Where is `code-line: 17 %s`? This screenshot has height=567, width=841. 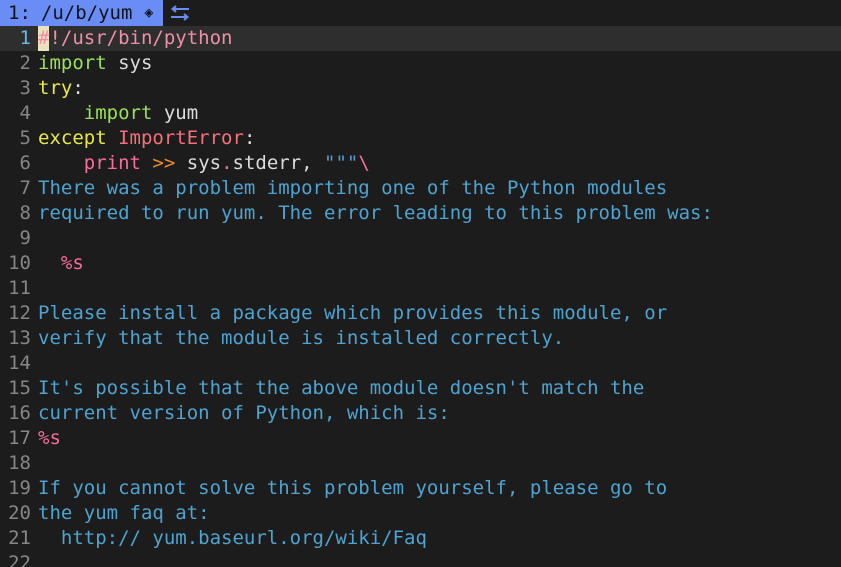 code-line: 17 %s is located at coordinates (420, 438).